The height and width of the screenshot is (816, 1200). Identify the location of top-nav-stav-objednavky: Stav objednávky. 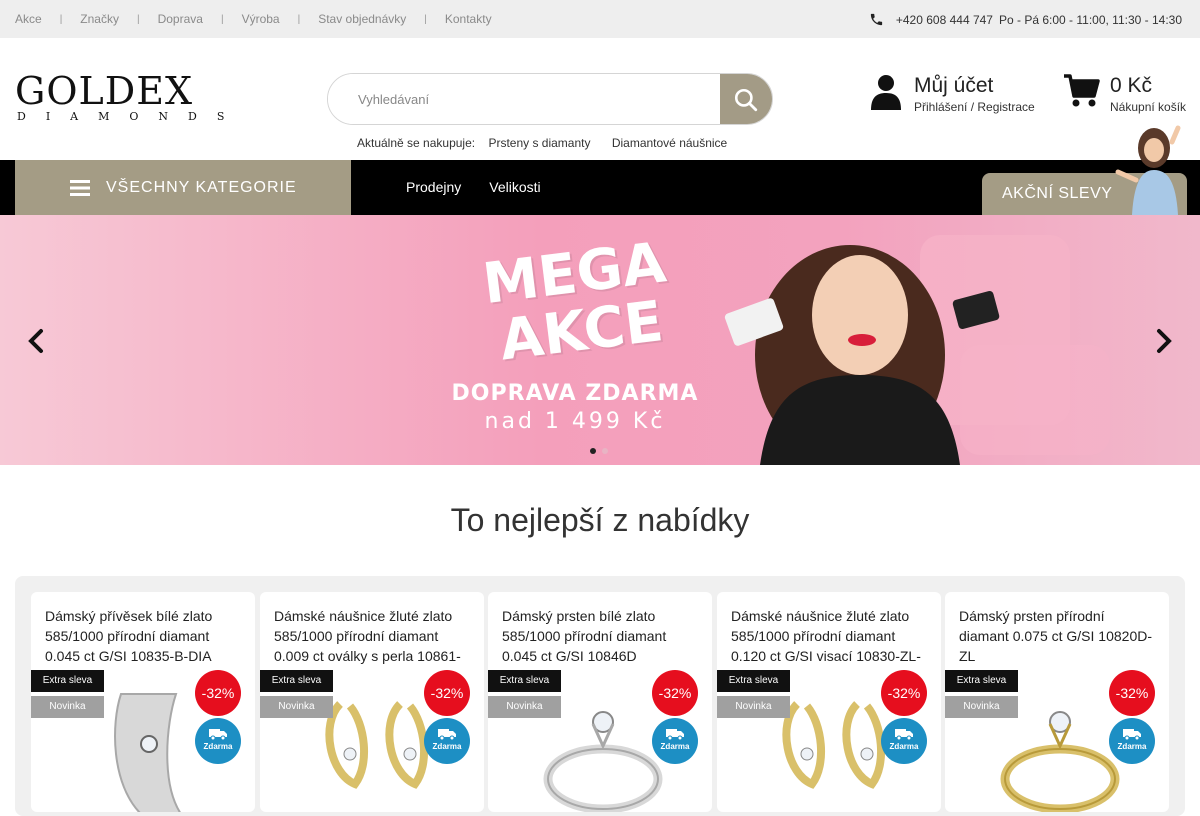
(362, 19).